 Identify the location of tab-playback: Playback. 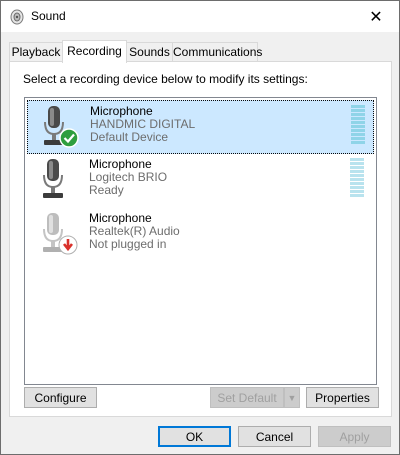
(36, 52).